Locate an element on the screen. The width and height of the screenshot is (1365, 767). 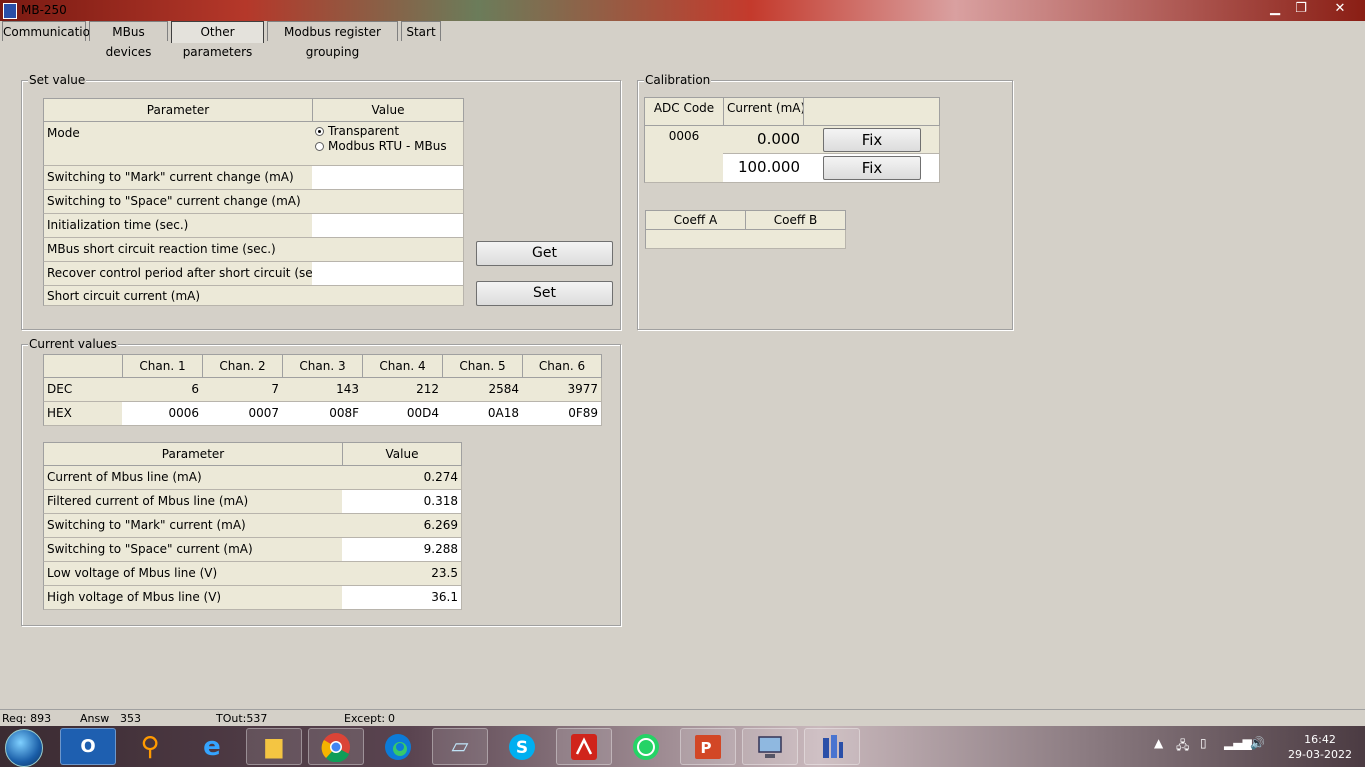
minimize-button: ▁ is located at coordinates (1275, 9).